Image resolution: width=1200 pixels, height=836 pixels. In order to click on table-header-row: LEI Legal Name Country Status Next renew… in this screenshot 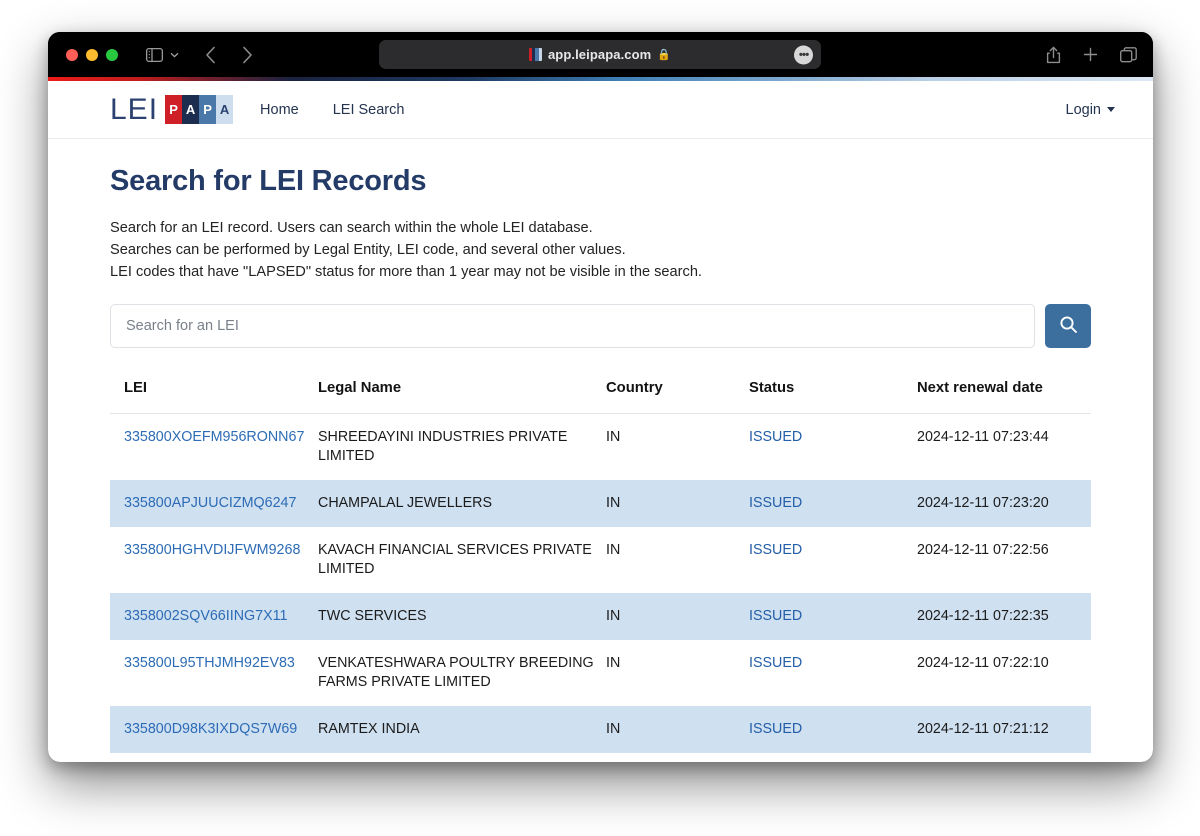, I will do `click(600, 397)`.